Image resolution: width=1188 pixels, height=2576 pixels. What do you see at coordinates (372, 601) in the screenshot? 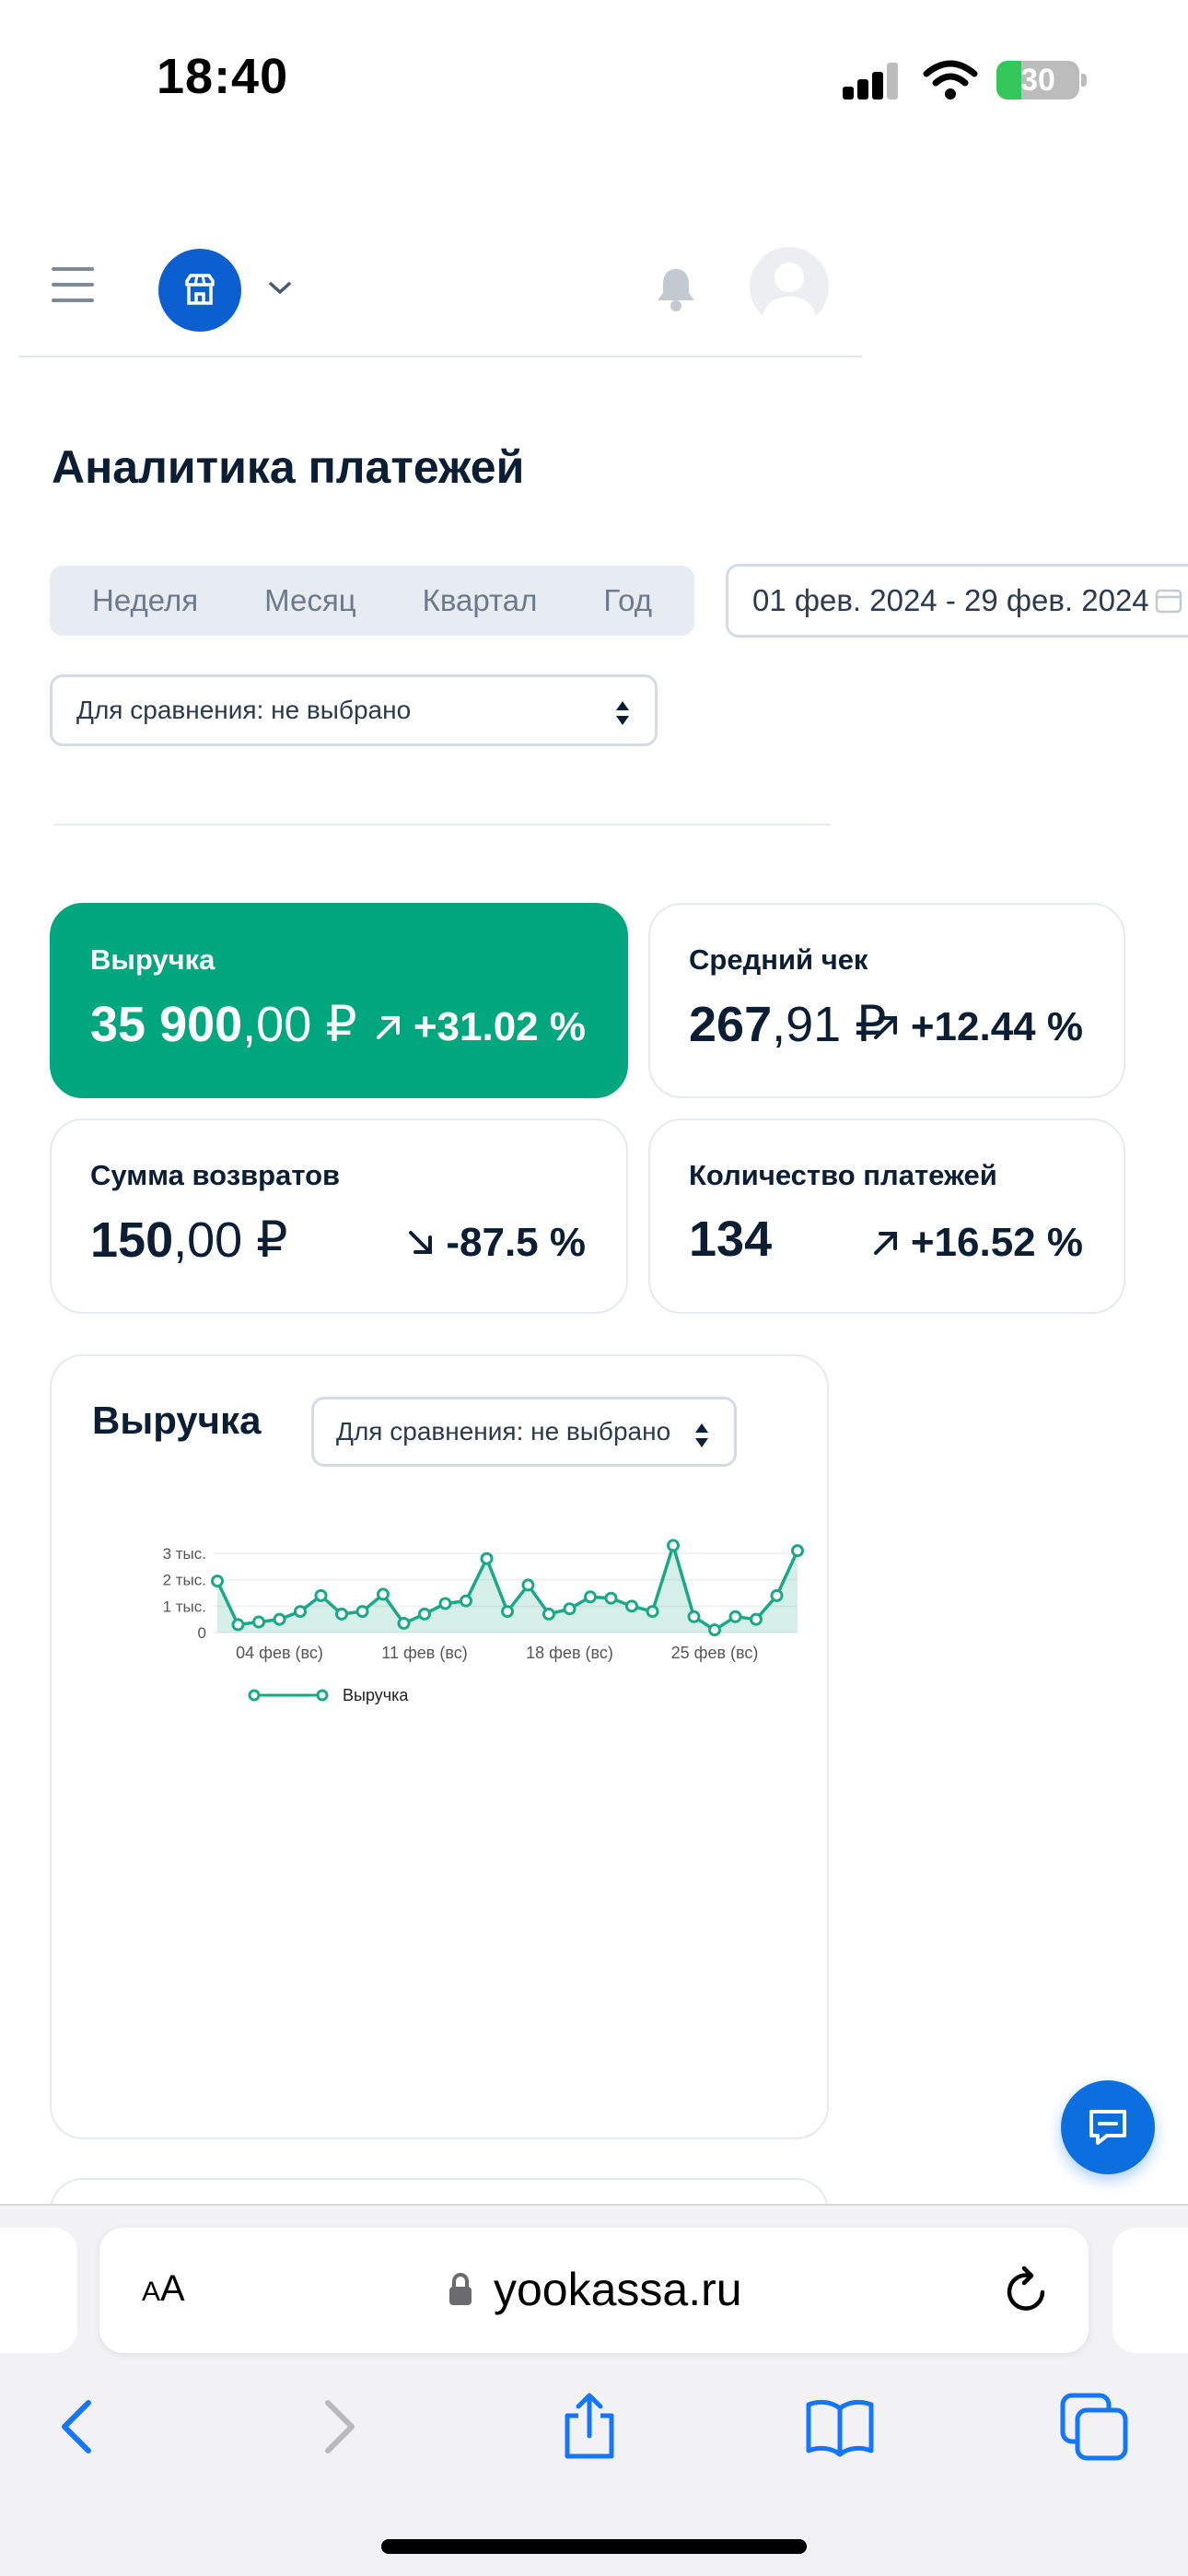
I see `period-segmented-control: Неделя Месяц Квартал Год` at bounding box center [372, 601].